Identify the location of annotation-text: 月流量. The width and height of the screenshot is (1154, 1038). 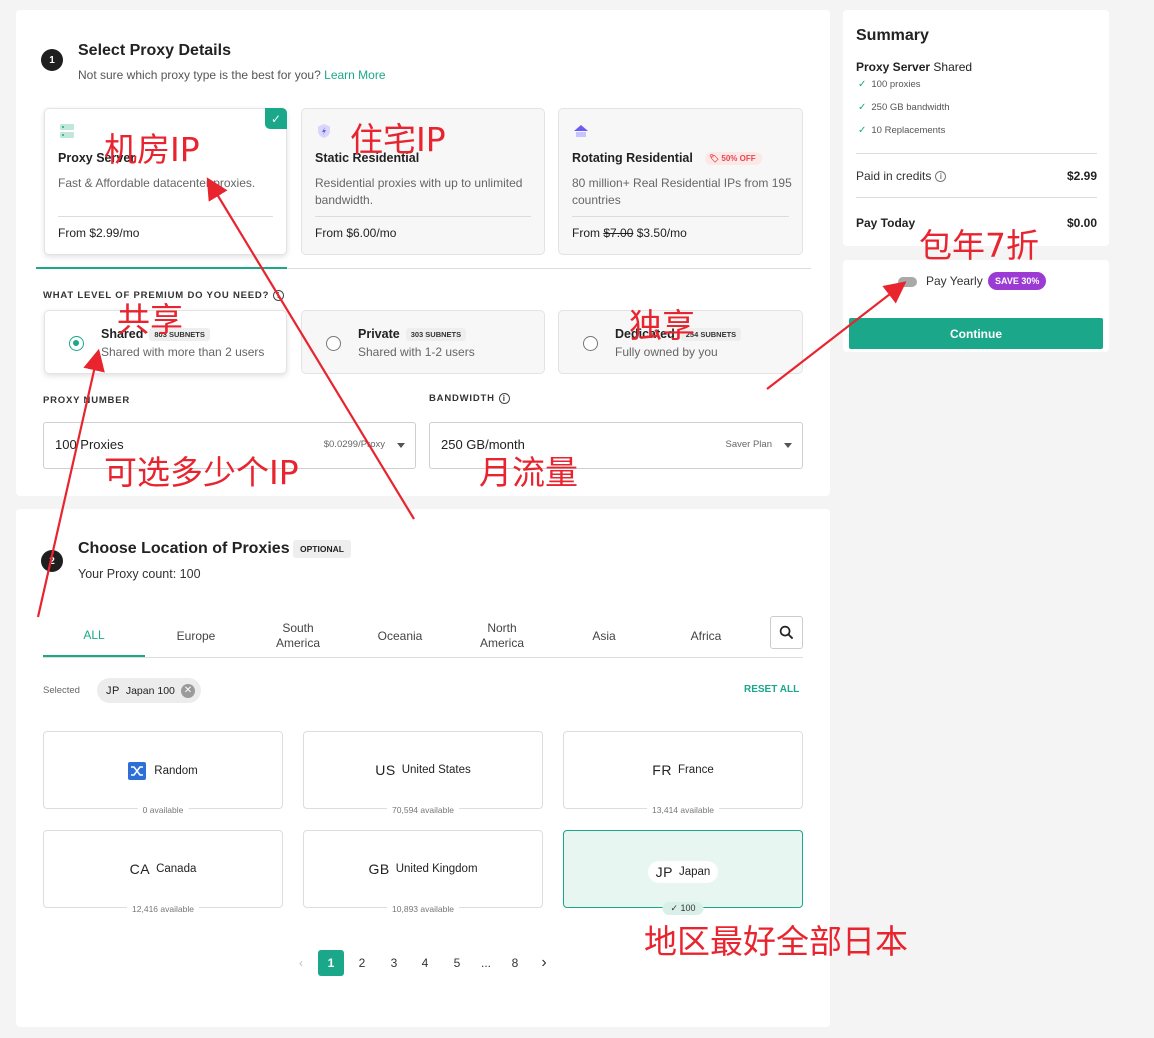
(528, 472).